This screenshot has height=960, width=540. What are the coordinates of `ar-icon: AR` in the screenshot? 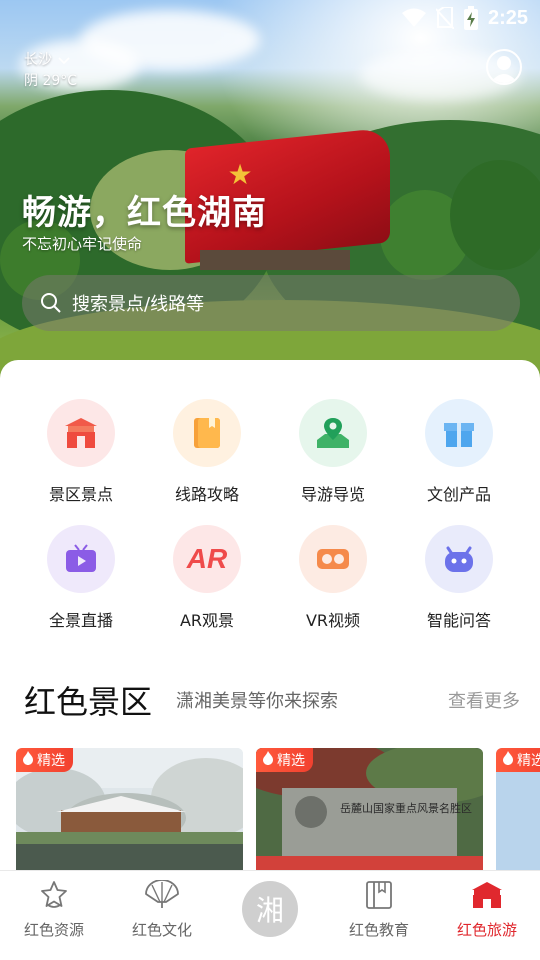 It's located at (207, 559).